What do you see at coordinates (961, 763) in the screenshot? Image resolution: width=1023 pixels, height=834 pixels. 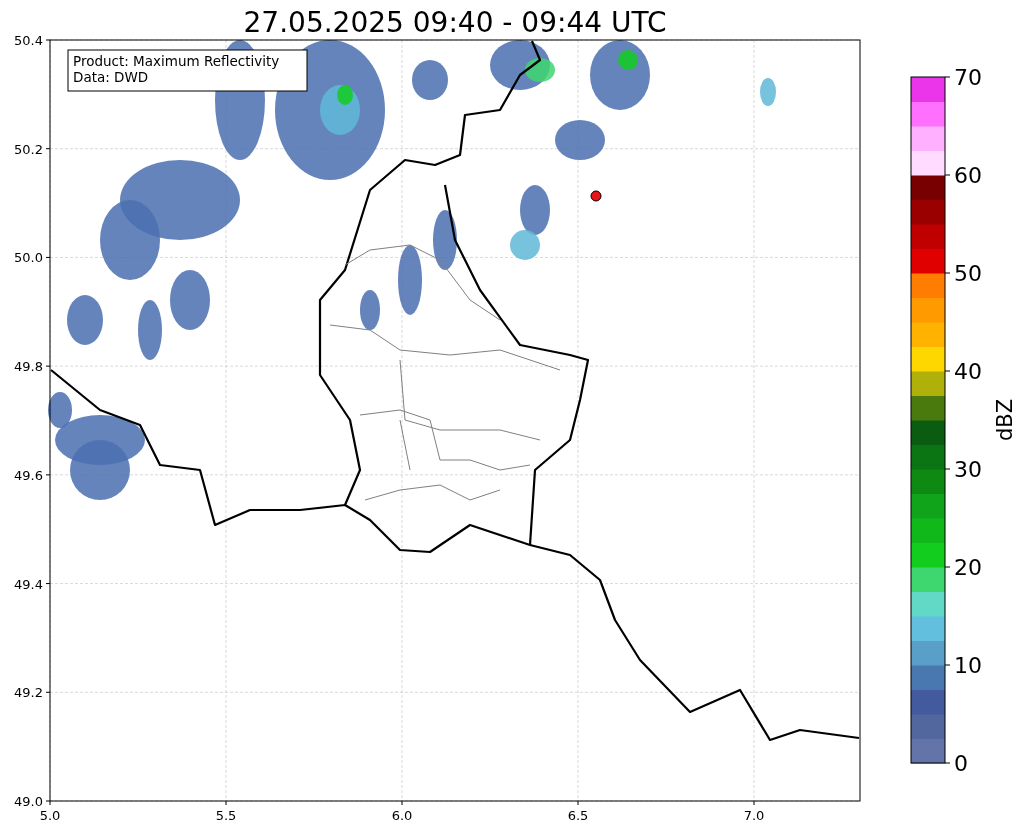 I see `colorbar-tick-label: 0` at bounding box center [961, 763].